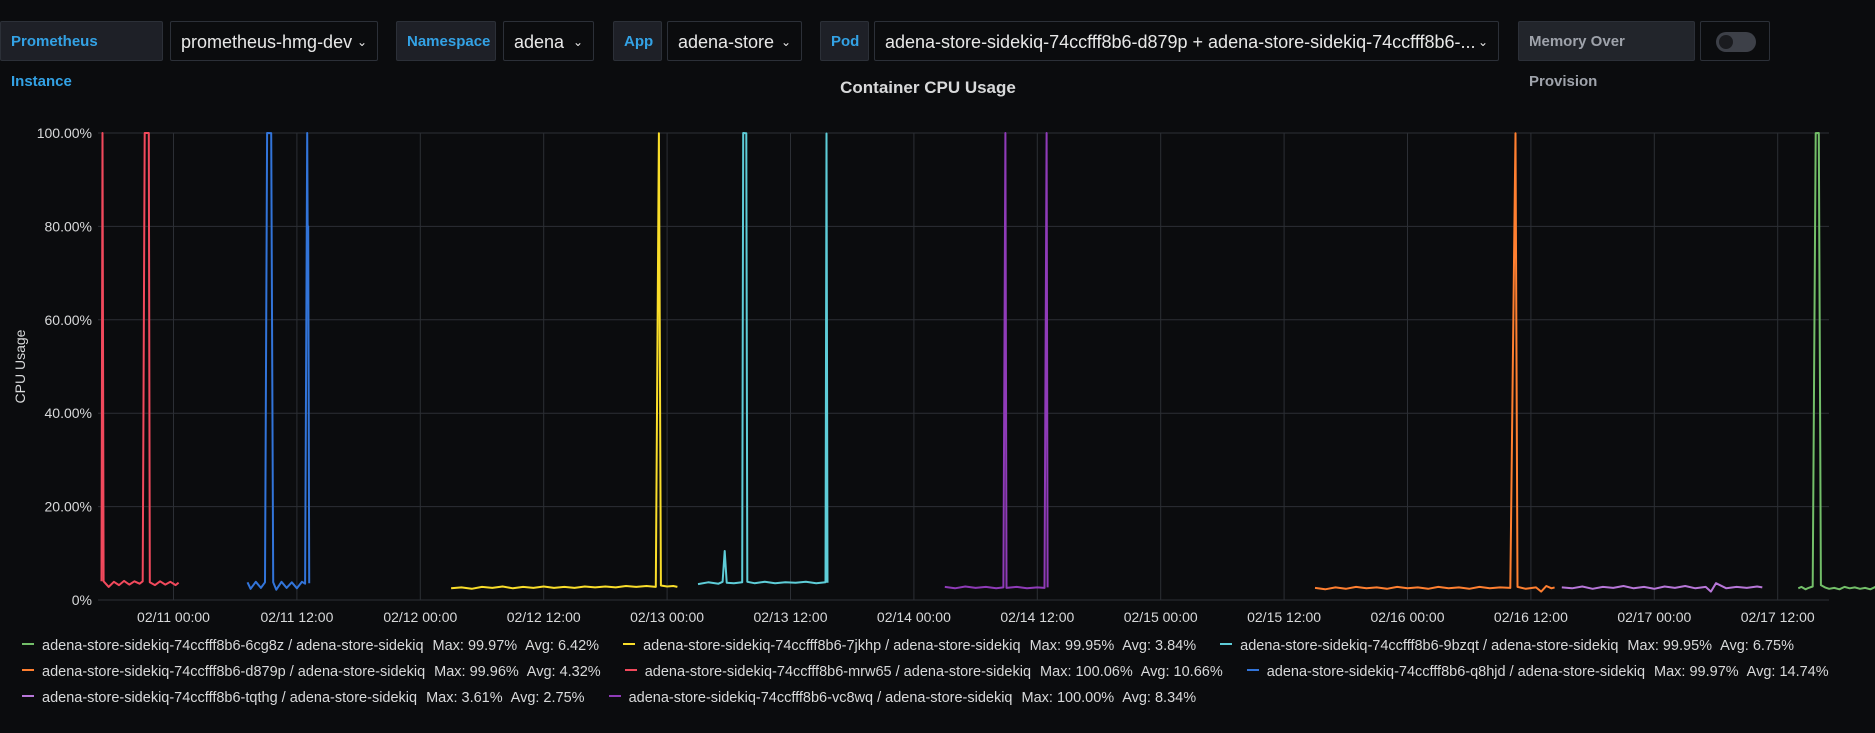  Describe the element at coordinates (68, 226) in the screenshot. I see `y-tick-label: 80.00%` at that location.